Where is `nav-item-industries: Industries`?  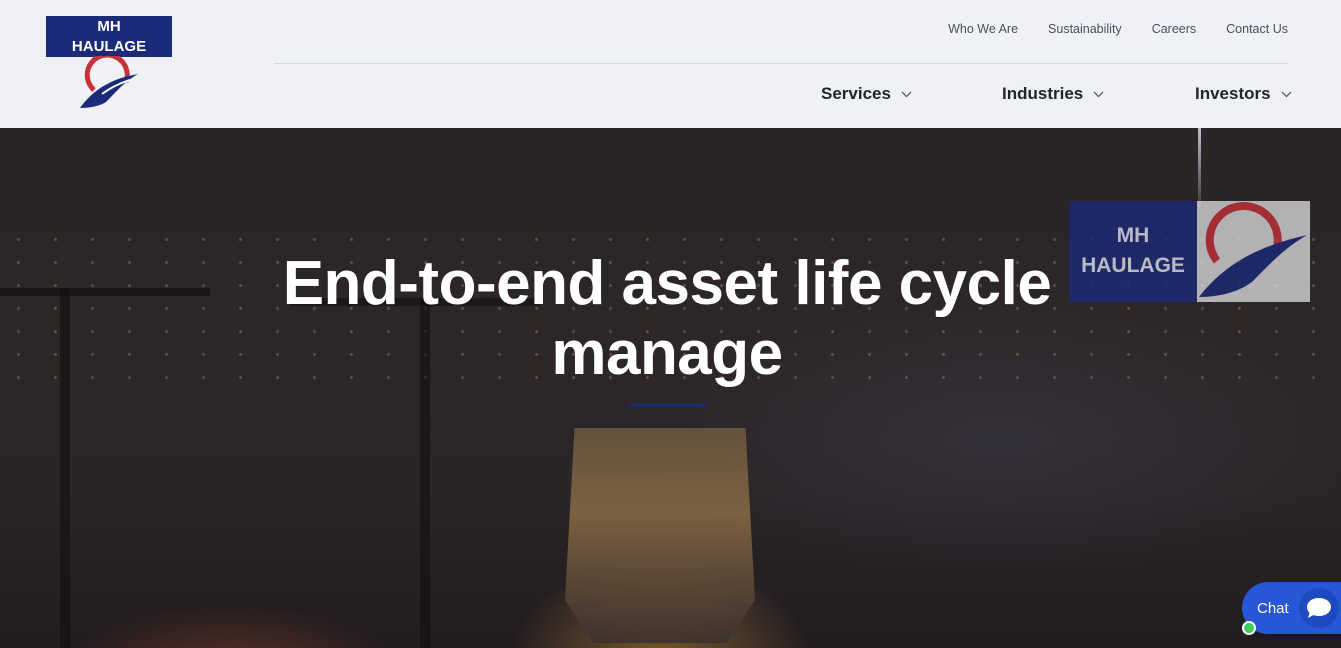
nav-item-industries: Industries is located at coordinates (1053, 94).